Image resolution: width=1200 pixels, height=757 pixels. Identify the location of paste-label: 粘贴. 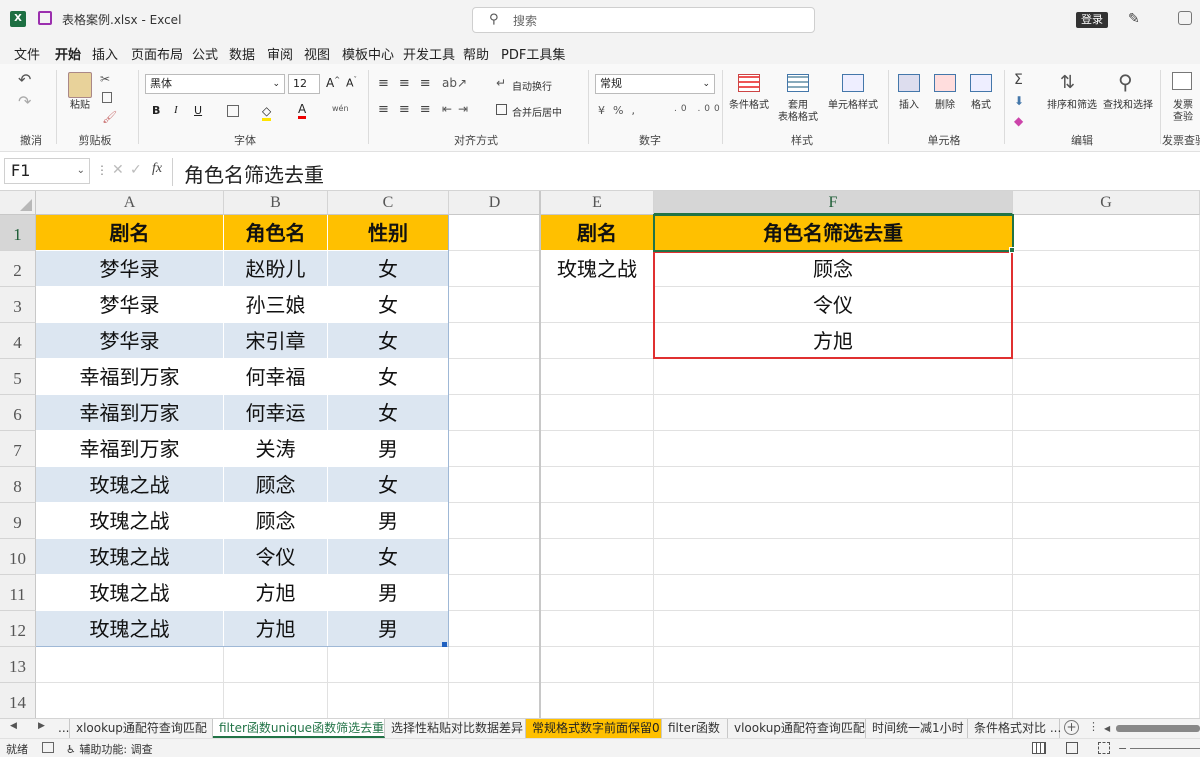
(80, 106).